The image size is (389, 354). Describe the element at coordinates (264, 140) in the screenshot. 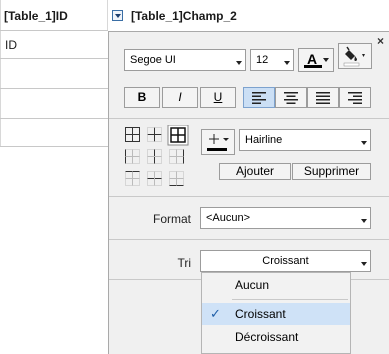

I see `border-style-value: Hairline` at that location.